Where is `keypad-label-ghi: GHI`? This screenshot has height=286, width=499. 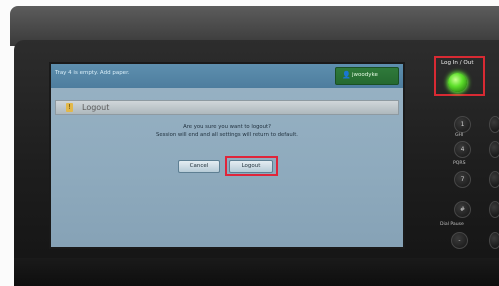
keypad-label-ghi: GHI is located at coordinates (459, 135).